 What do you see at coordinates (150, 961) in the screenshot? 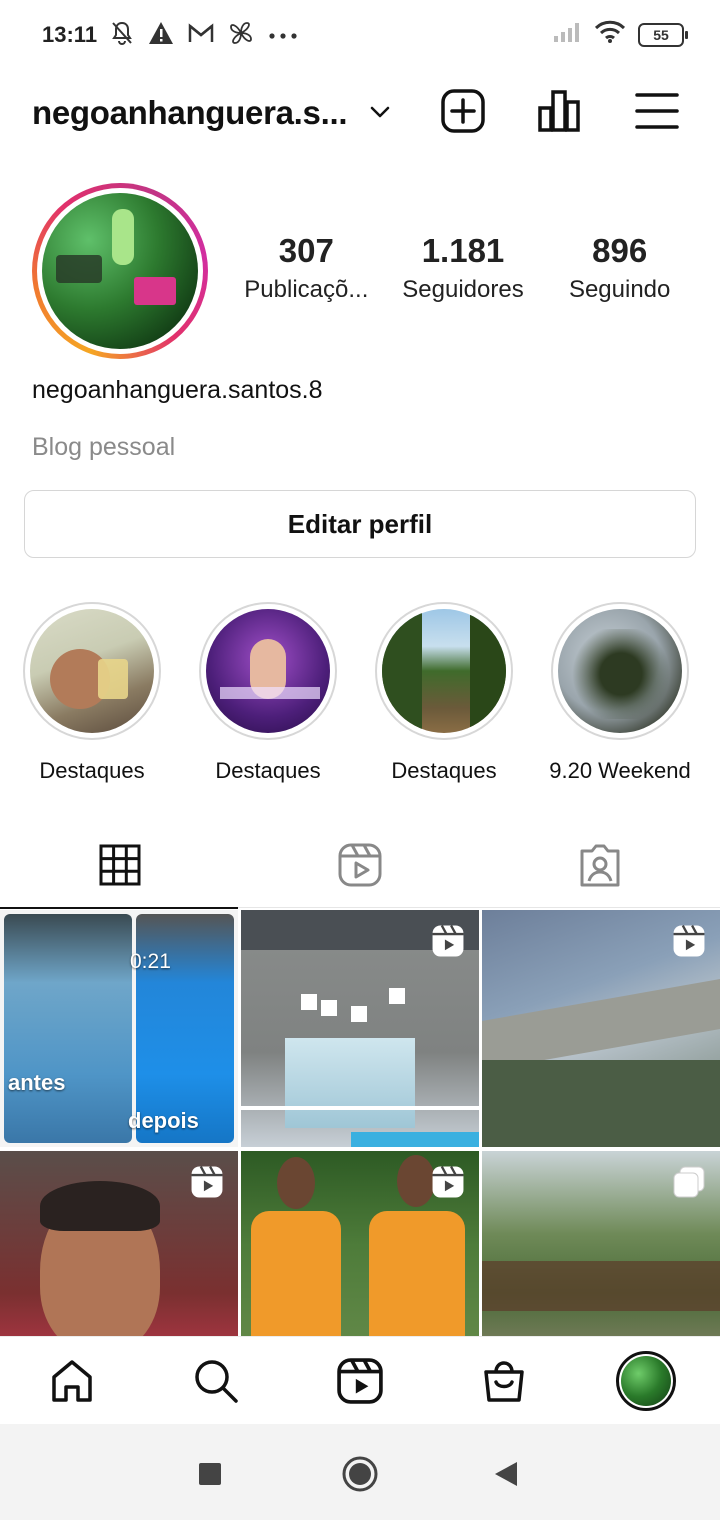
I see `video-duration: 0:21` at bounding box center [150, 961].